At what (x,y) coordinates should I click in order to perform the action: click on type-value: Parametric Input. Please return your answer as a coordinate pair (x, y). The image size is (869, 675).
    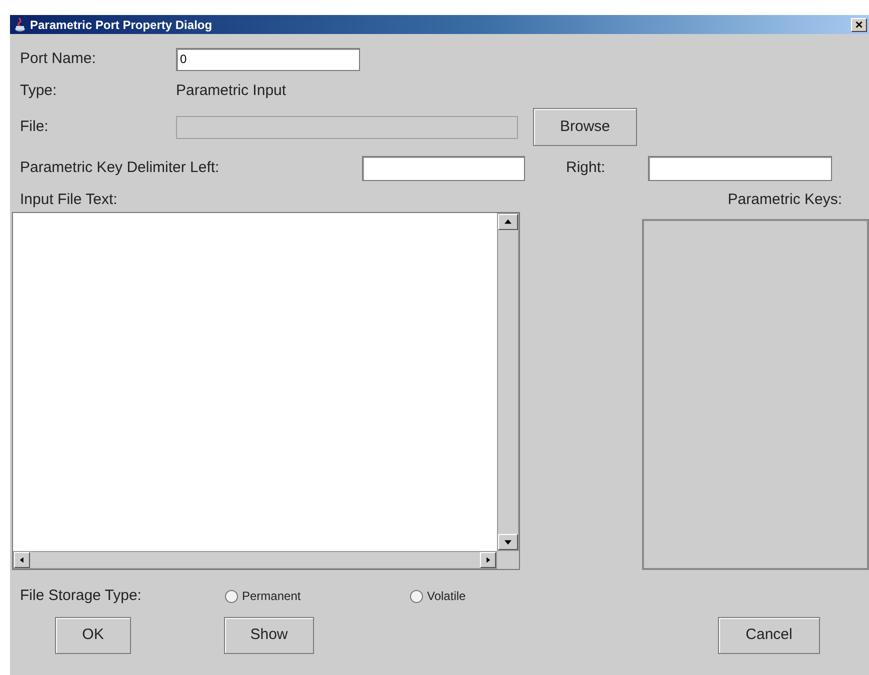
    Looking at the image, I should click on (231, 90).